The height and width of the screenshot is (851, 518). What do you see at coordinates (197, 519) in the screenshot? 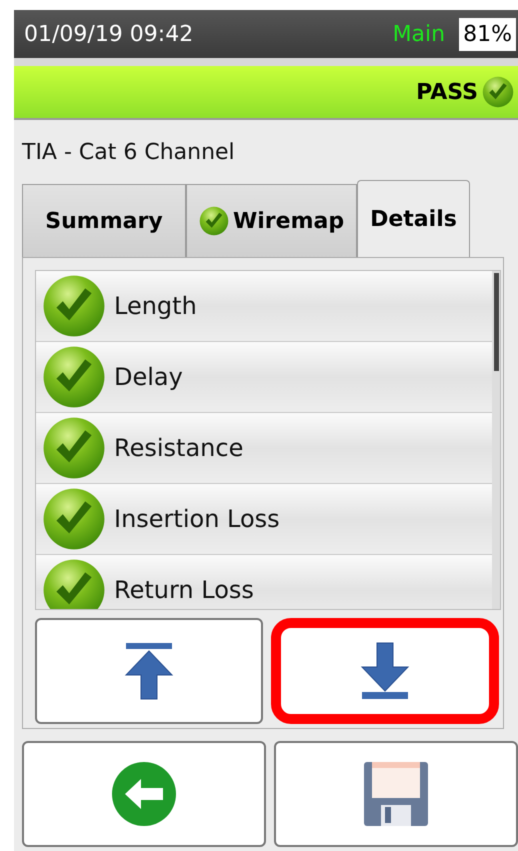
I see `result-label: Insertion Loss` at bounding box center [197, 519].